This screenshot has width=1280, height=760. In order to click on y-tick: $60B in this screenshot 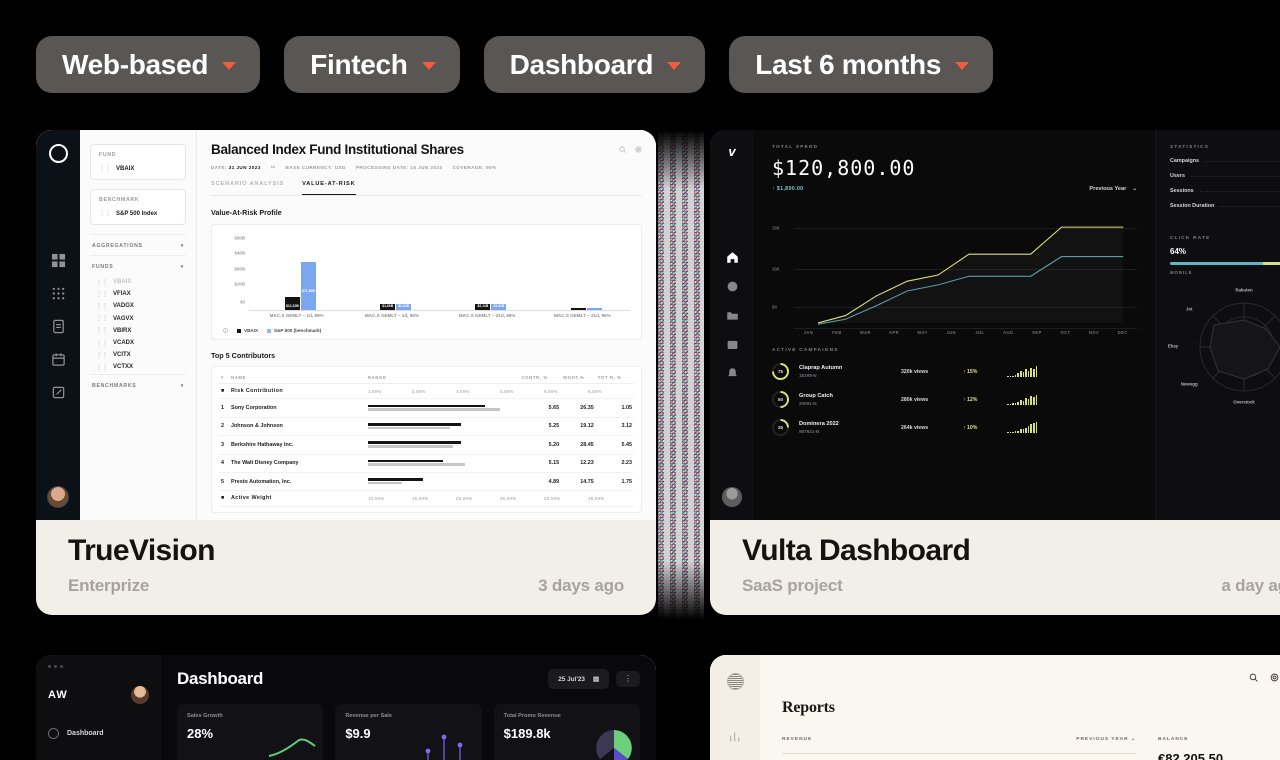, I will do `click(240, 269)`.